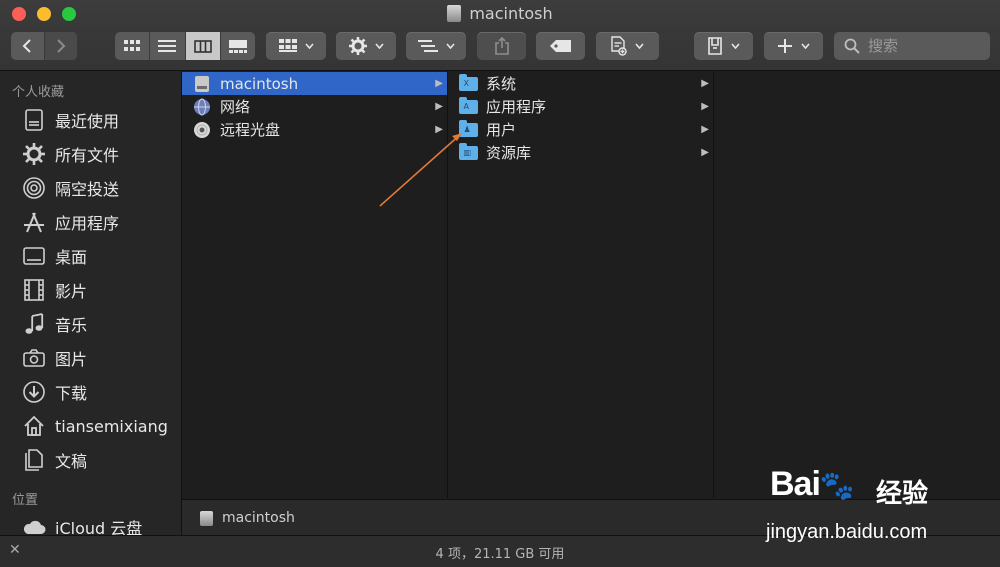 This screenshot has height=567, width=1000. I want to click on baidu-watermark: Bai🐾 经验 jingyan.baidu.com, so click(866, 505).